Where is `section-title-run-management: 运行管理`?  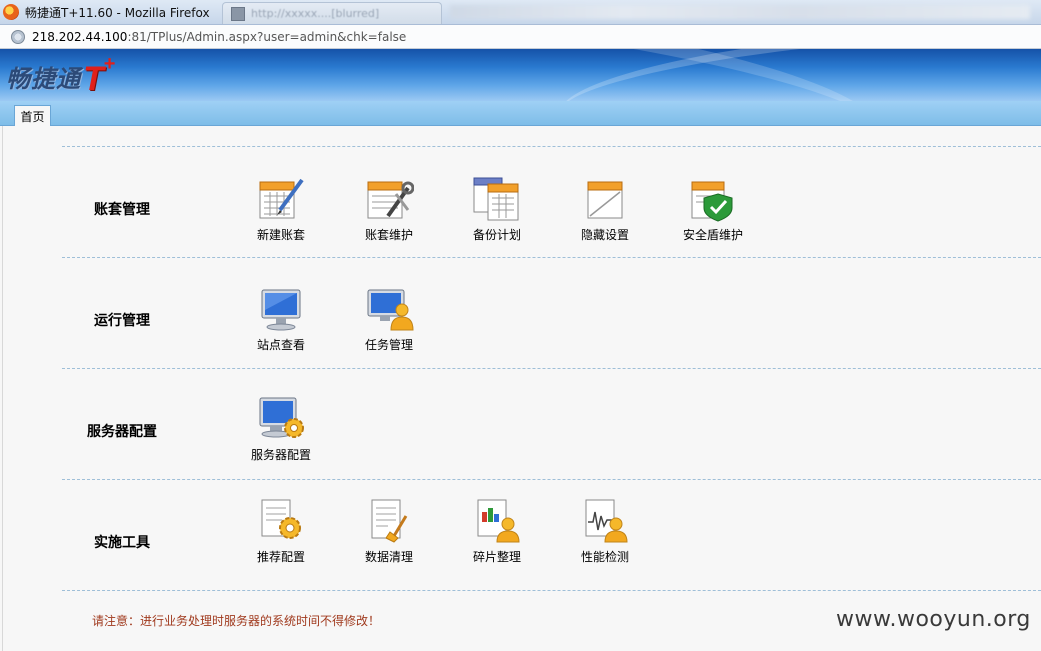 section-title-run-management: 运行管理 is located at coordinates (122, 321).